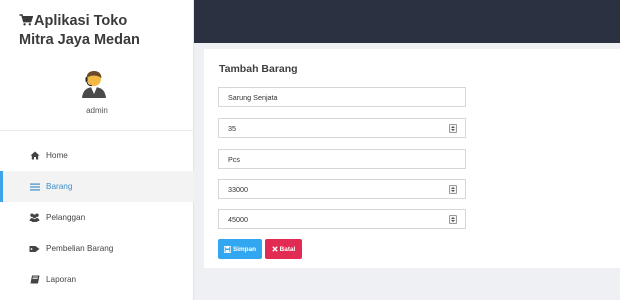 This screenshot has height=300, width=620. Describe the element at coordinates (342, 128) in the screenshot. I see `stok-input: 35` at that location.